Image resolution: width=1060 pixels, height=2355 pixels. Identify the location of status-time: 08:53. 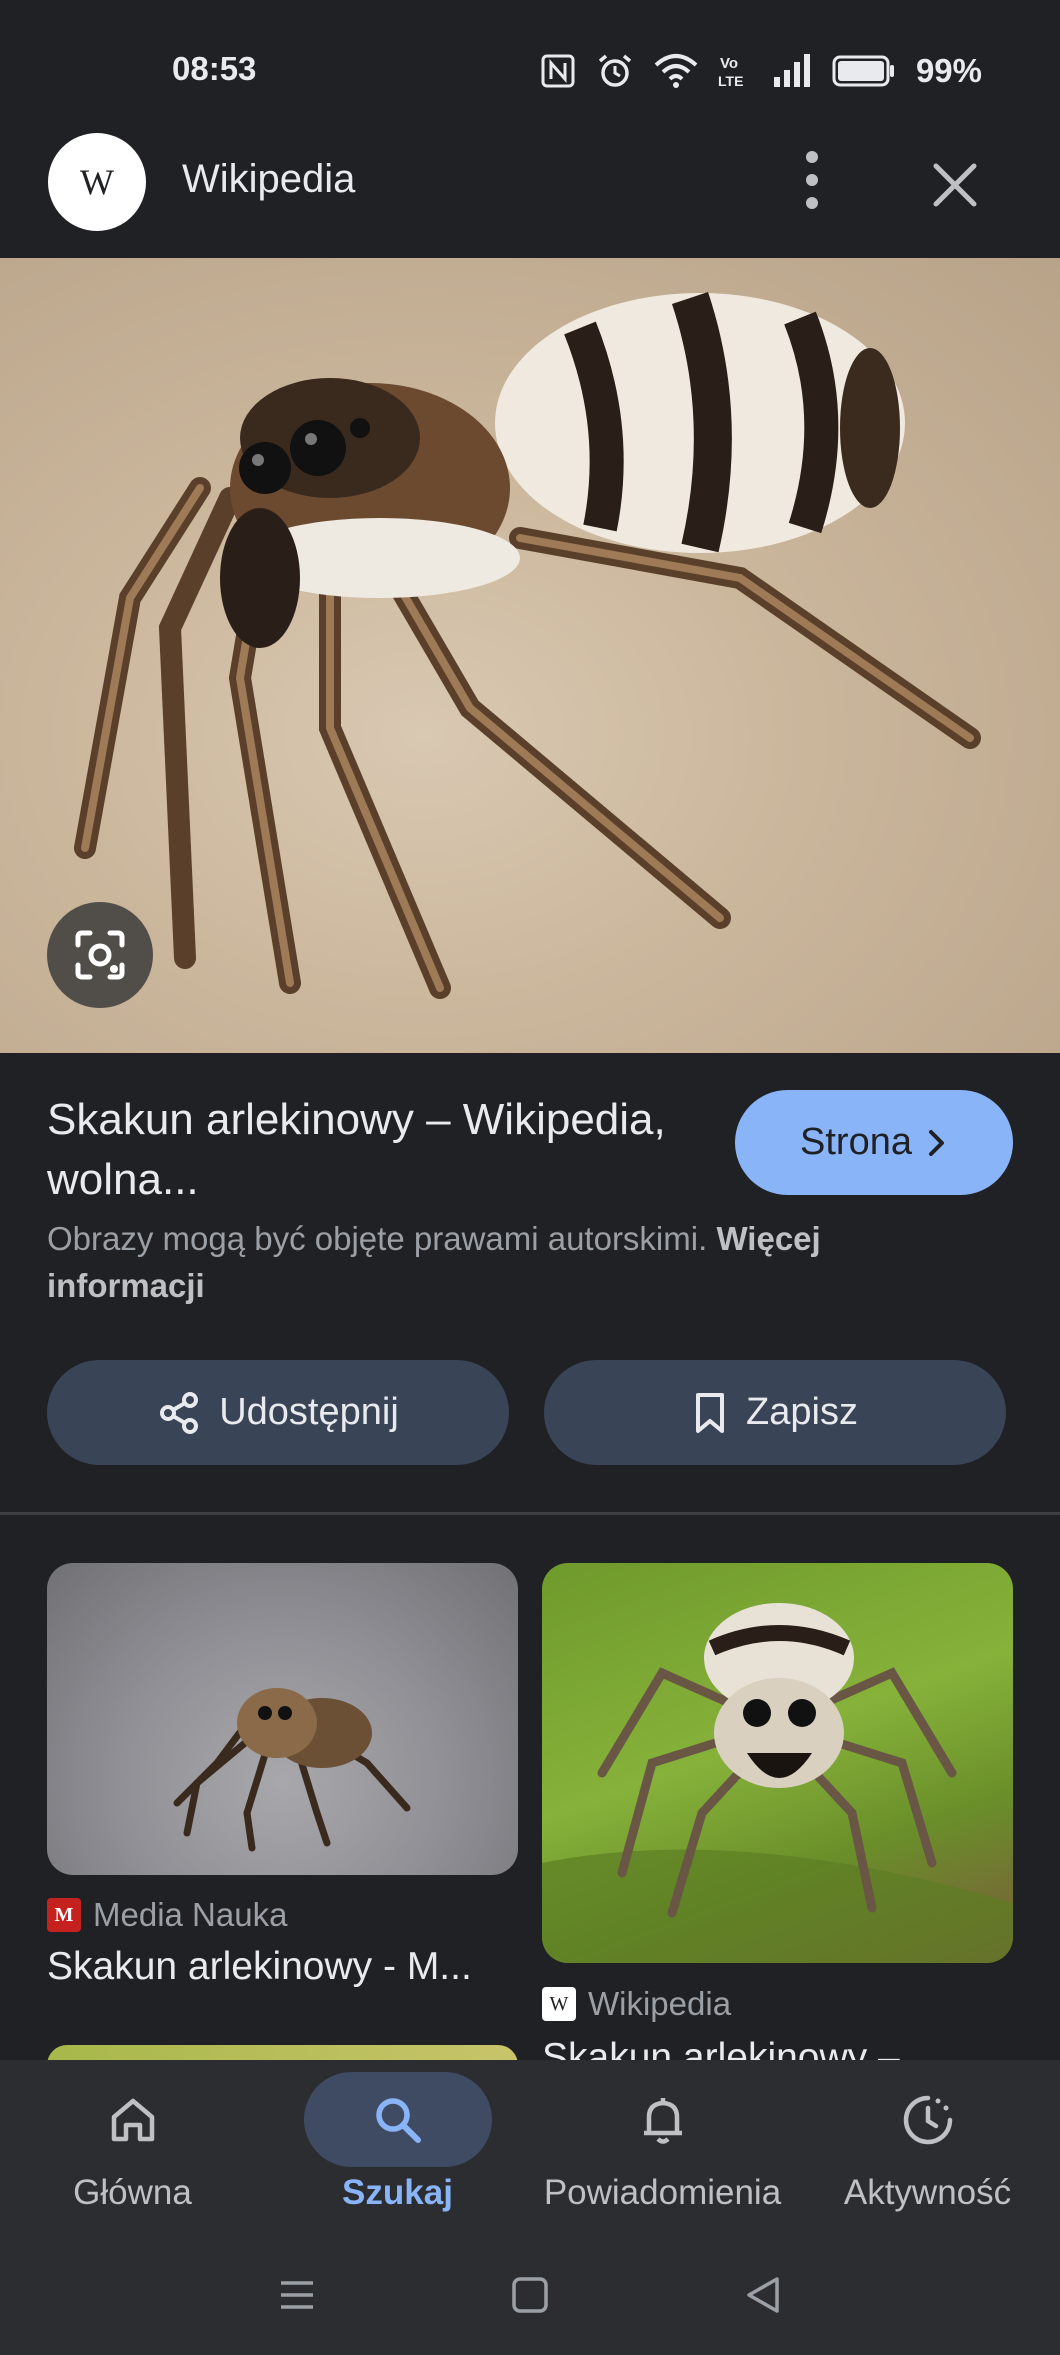
(214, 68).